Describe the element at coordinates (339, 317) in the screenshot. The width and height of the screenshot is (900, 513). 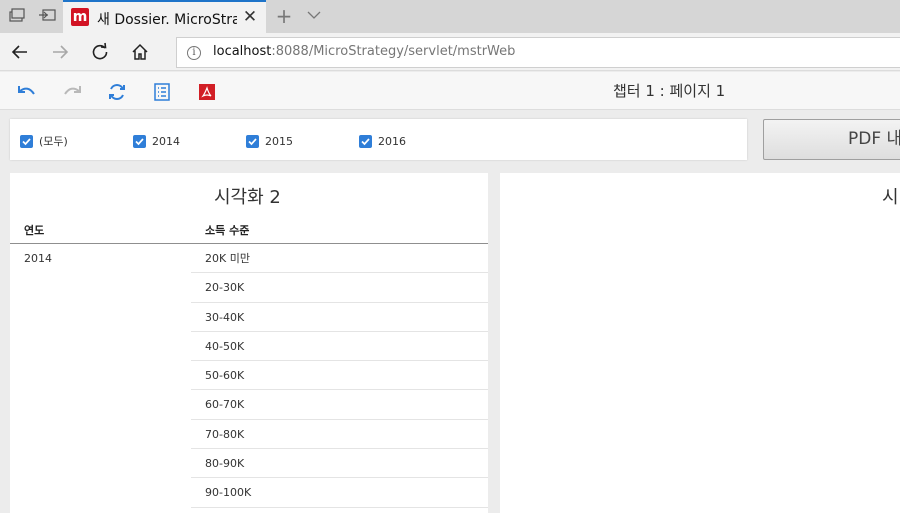
I see `table-row-income-level: 30-40K` at that location.